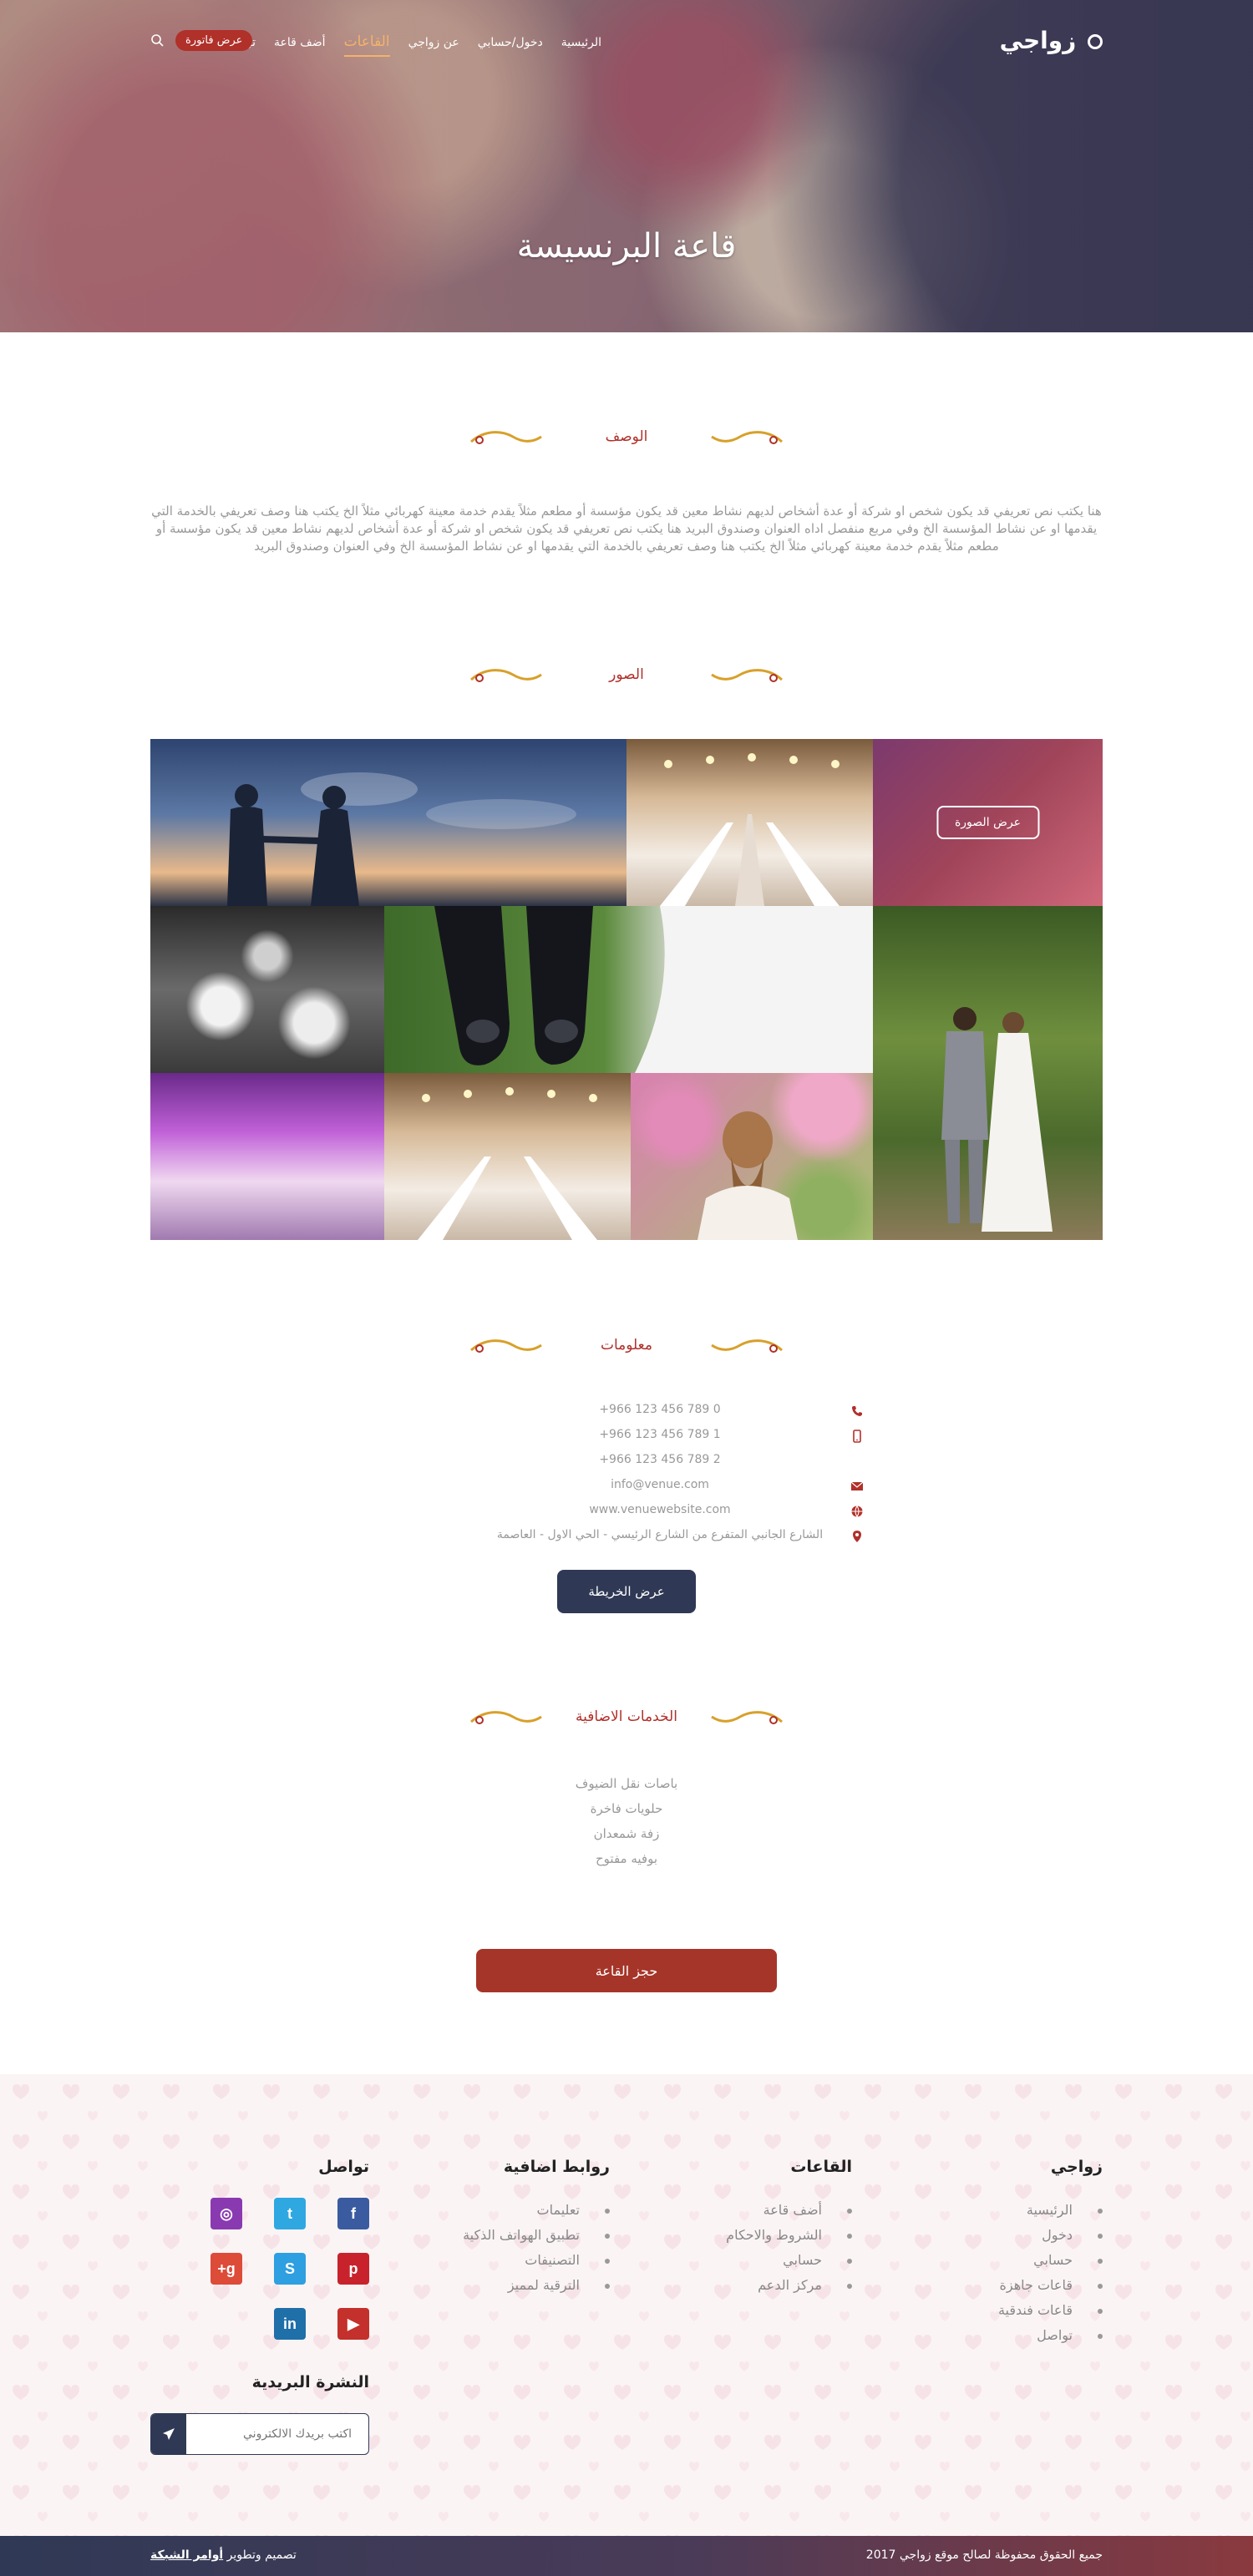 This screenshot has width=1253, height=2576. I want to click on newsletter-send-button, so click(168, 2434).